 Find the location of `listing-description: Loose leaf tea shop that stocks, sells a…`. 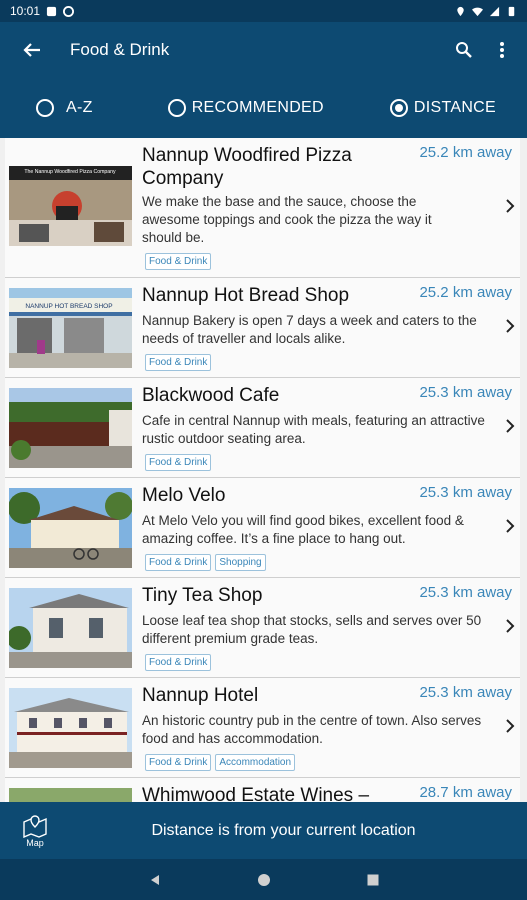

listing-description: Loose leaf tea shop that stocks, sells a… is located at coordinates (312, 629).